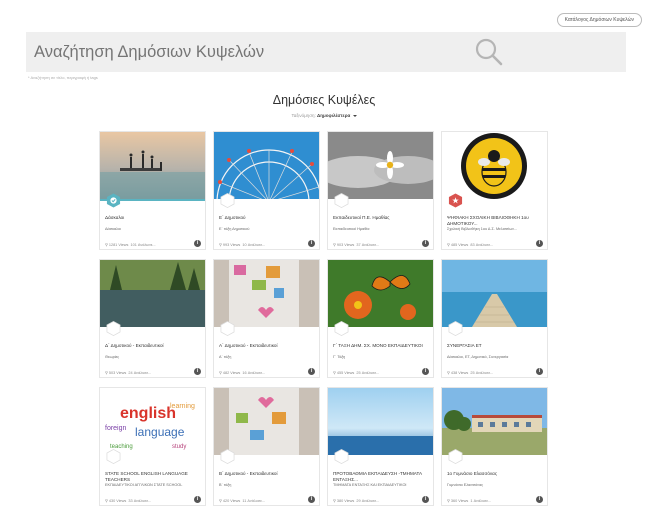 Image resolution: width=648 pixels, height=506 pixels. Describe the element at coordinates (231, 501) in the screenshot. I see `views-count: 420 Views` at that location.